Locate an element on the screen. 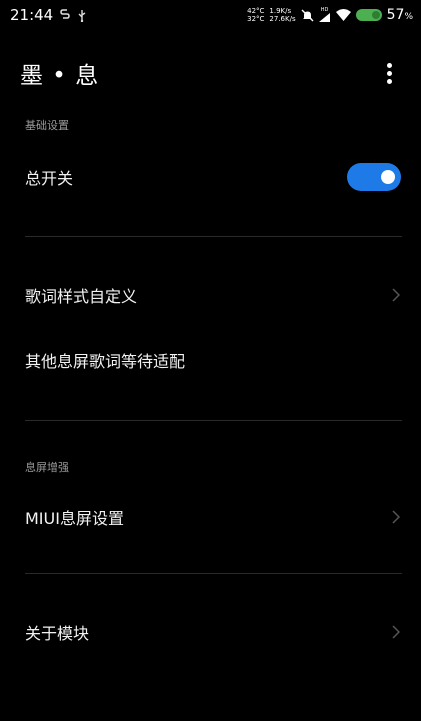 The width and height of the screenshot is (421, 721). section-header-aod: 息屏增强 is located at coordinates (47, 467).